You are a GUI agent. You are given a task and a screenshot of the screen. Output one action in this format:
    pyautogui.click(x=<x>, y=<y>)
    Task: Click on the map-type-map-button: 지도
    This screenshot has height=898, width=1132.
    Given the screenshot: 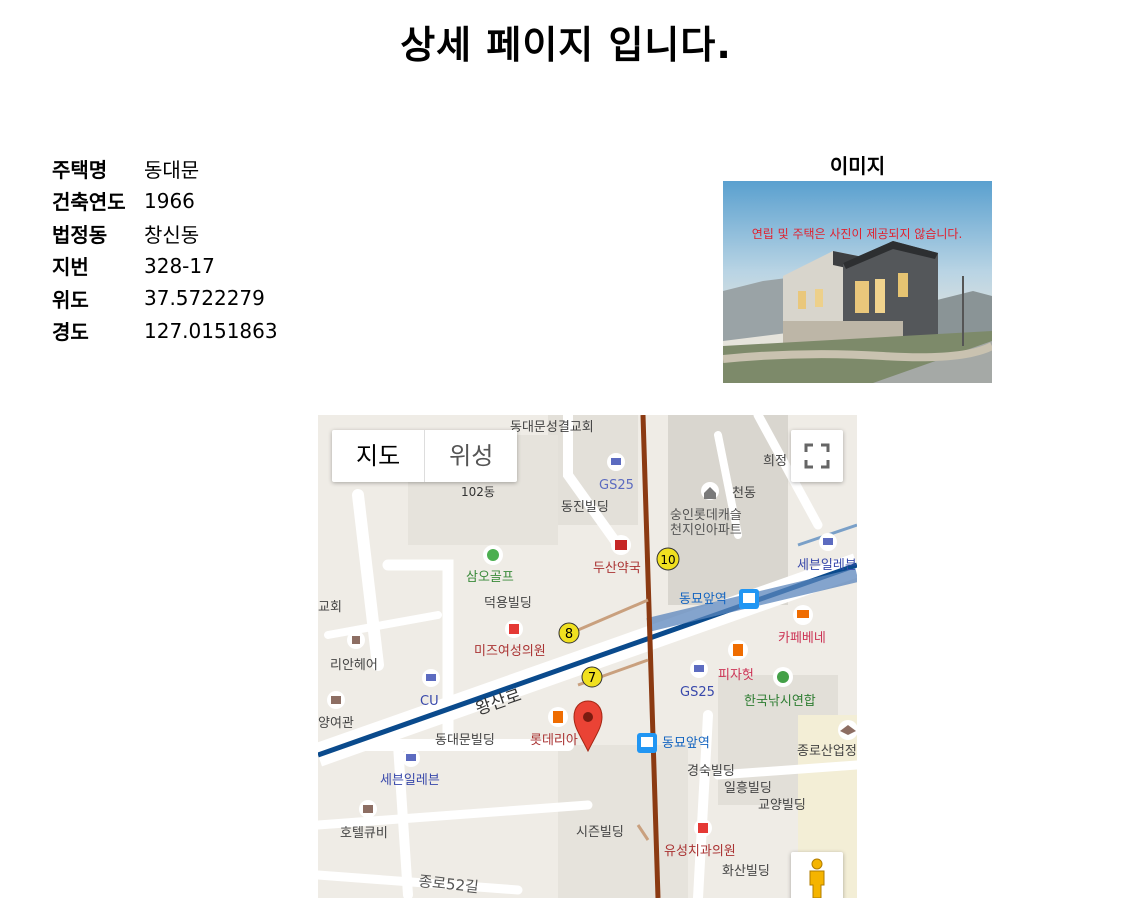 What is the action you would take?
    pyautogui.click(x=379, y=456)
    